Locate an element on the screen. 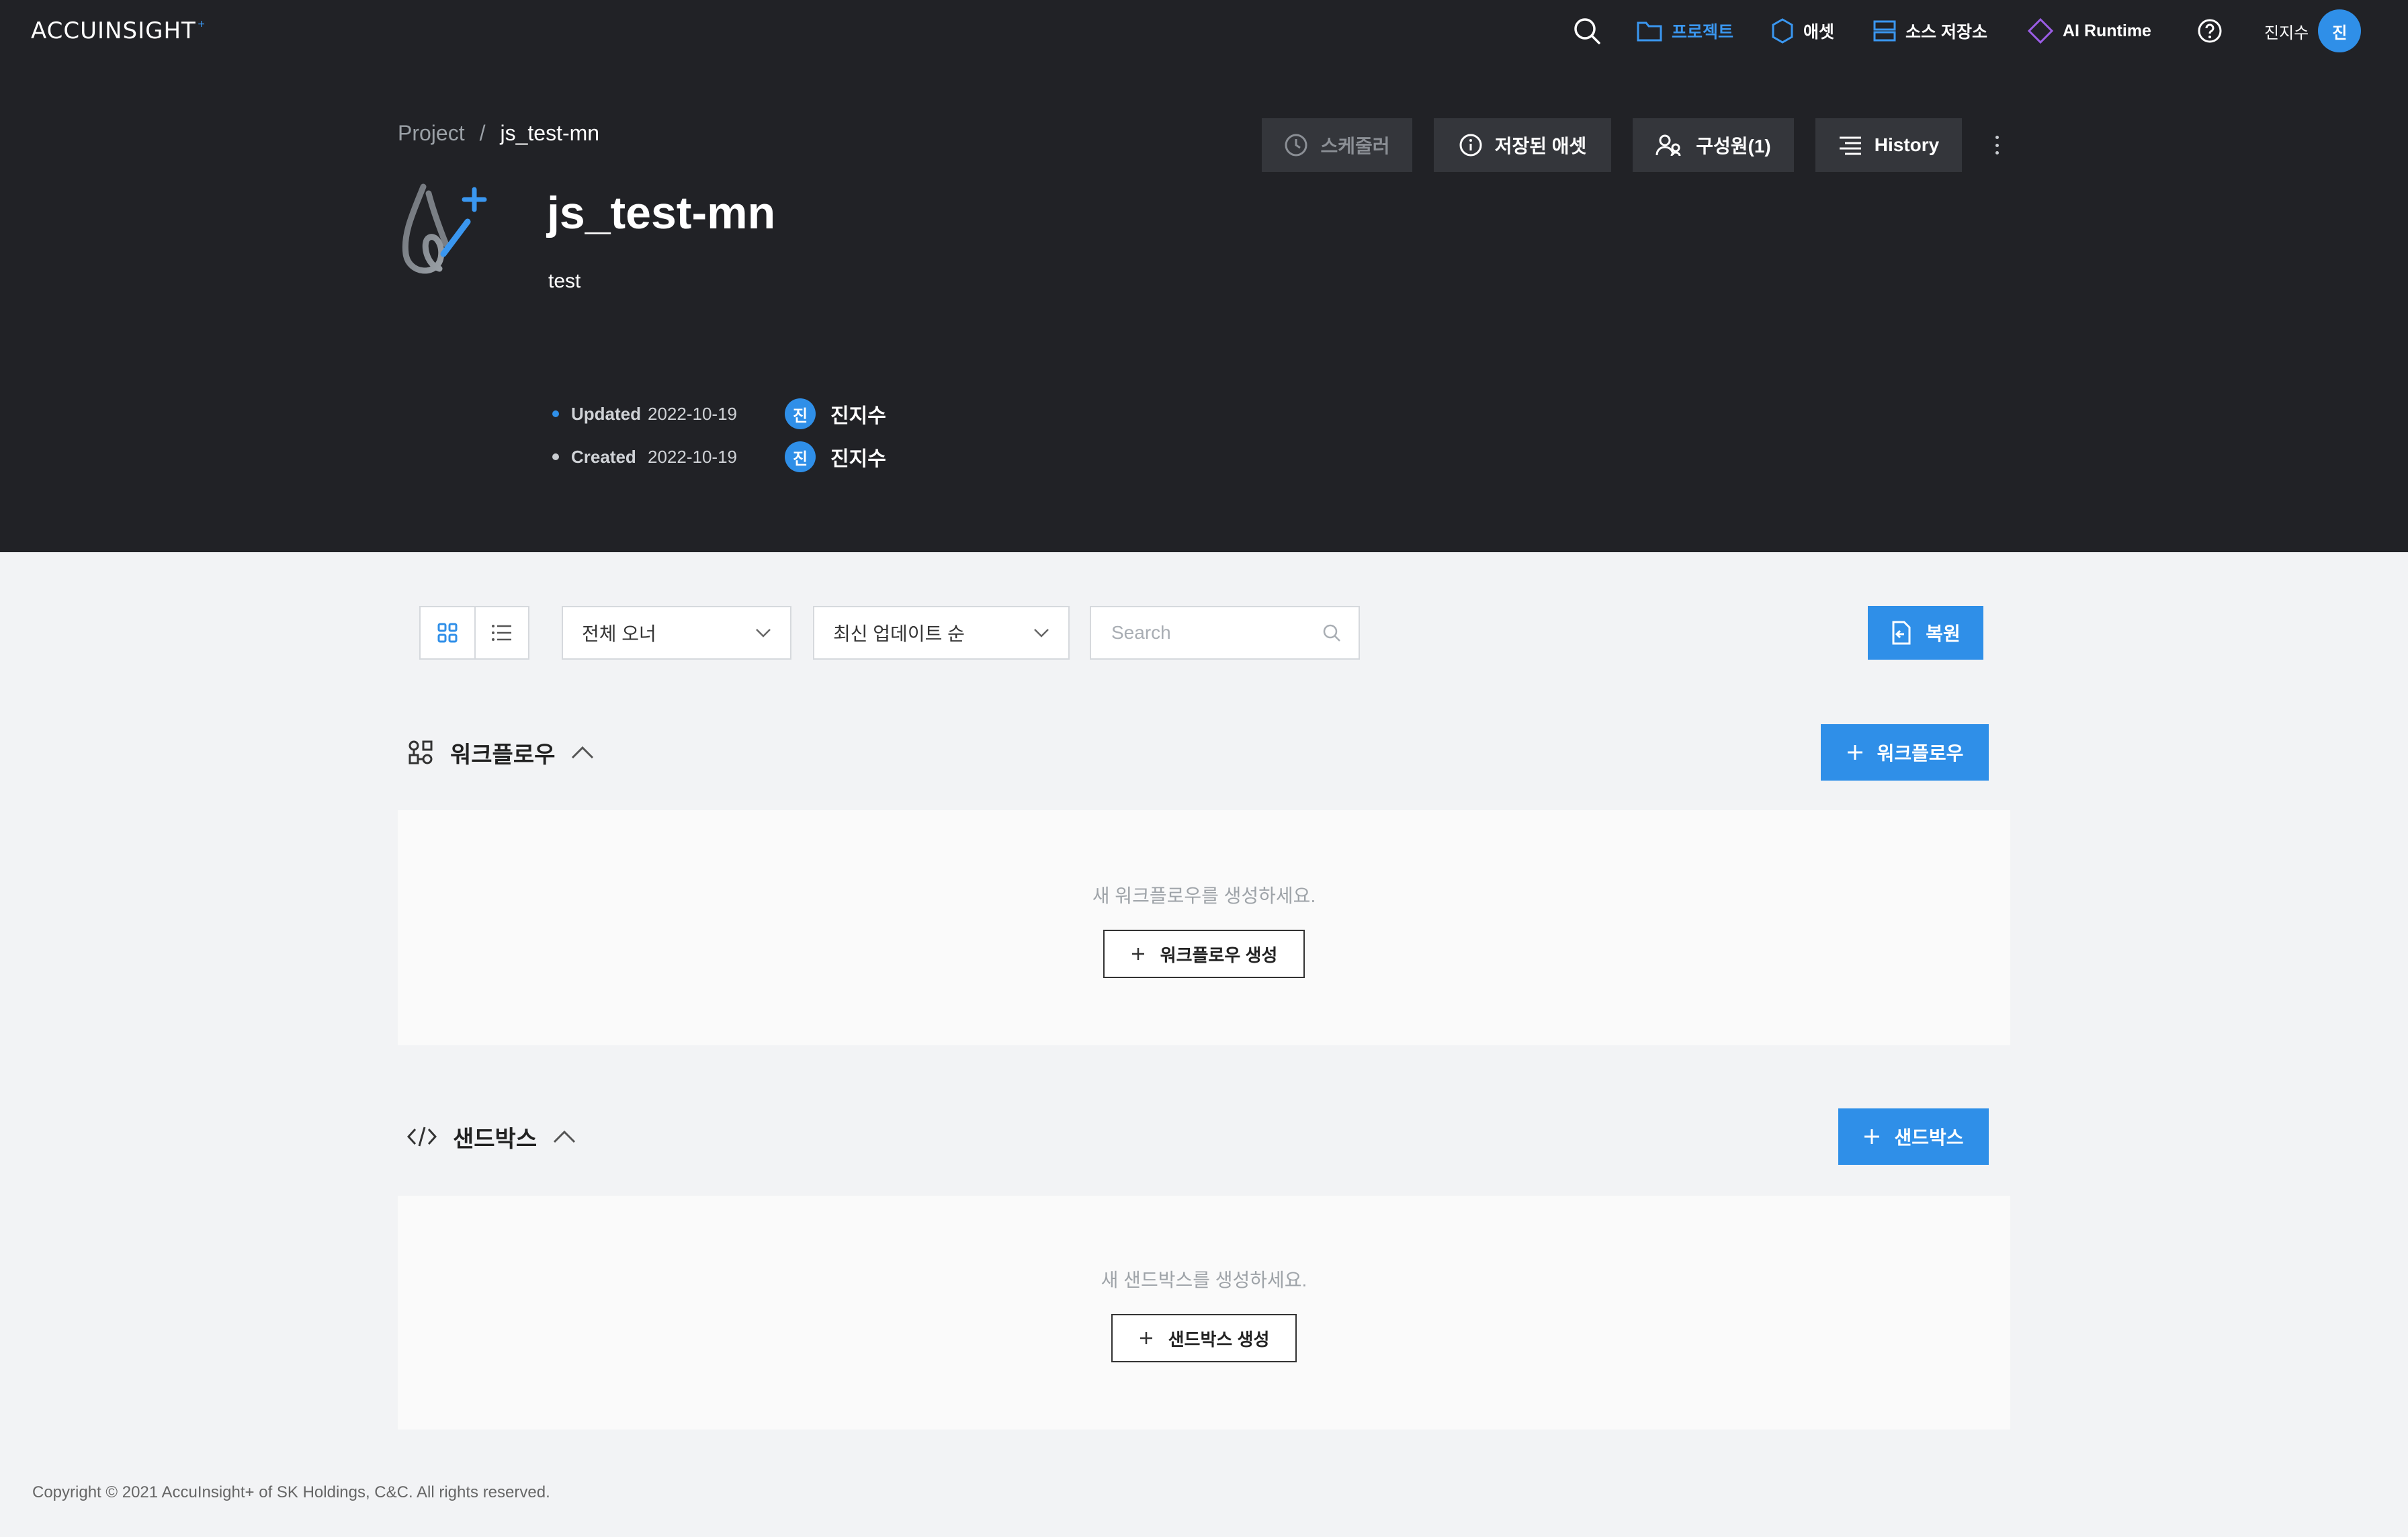  logo-text: ACCUINSIGHT is located at coordinates (113, 30).